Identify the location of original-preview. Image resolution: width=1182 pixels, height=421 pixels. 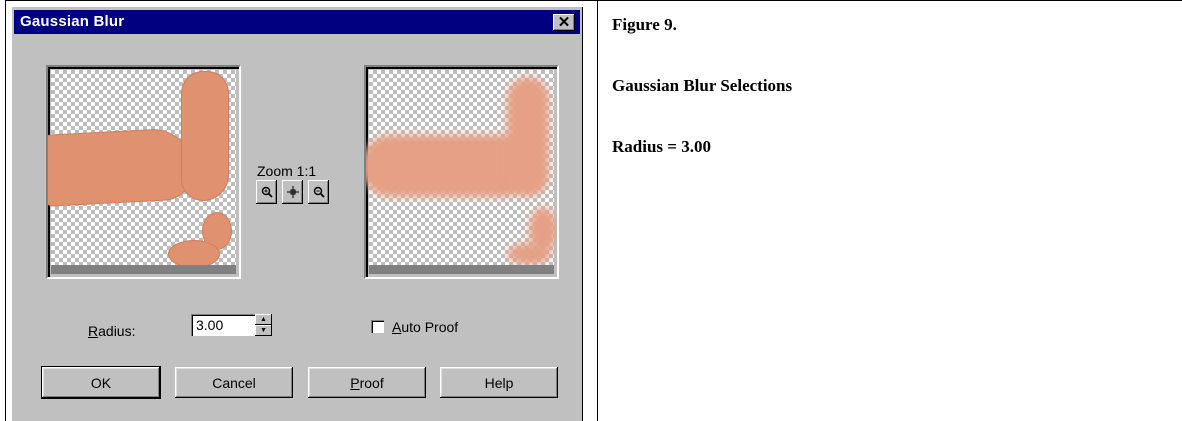
(143, 172).